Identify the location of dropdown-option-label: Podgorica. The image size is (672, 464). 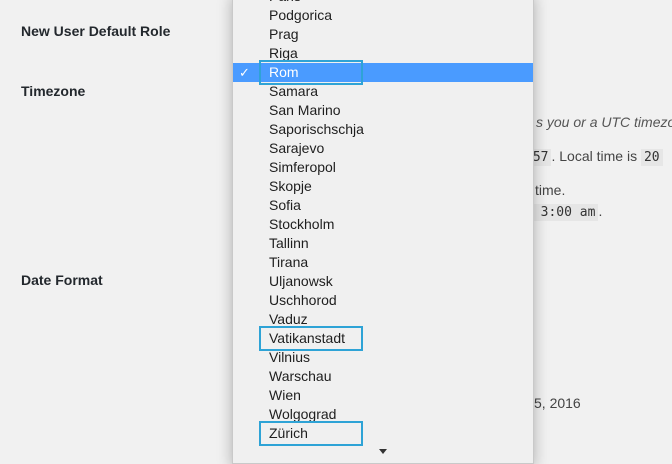
(301, 15).